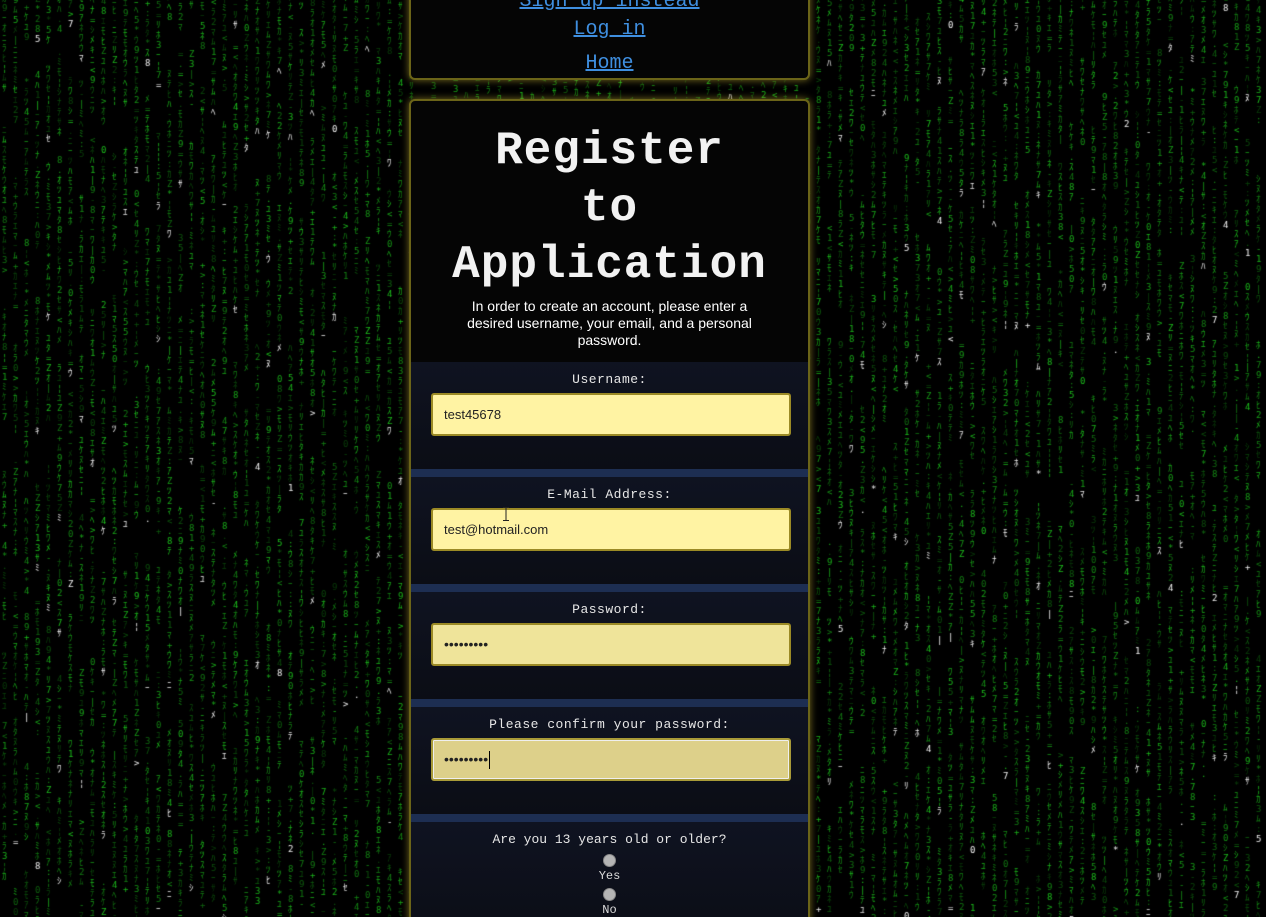 This screenshot has height=917, width=1266. What do you see at coordinates (609, 265) in the screenshot?
I see `page-title-line-3: Application` at bounding box center [609, 265].